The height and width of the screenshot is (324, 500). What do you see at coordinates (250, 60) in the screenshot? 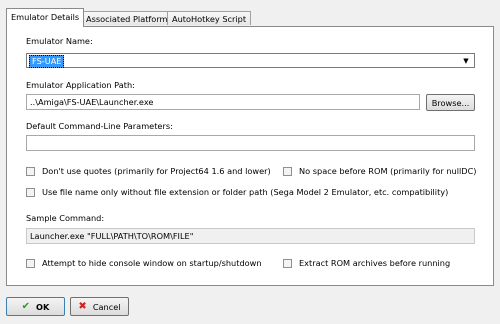
I see `emulator-name-combobox: FS-UAE ▼` at bounding box center [250, 60].